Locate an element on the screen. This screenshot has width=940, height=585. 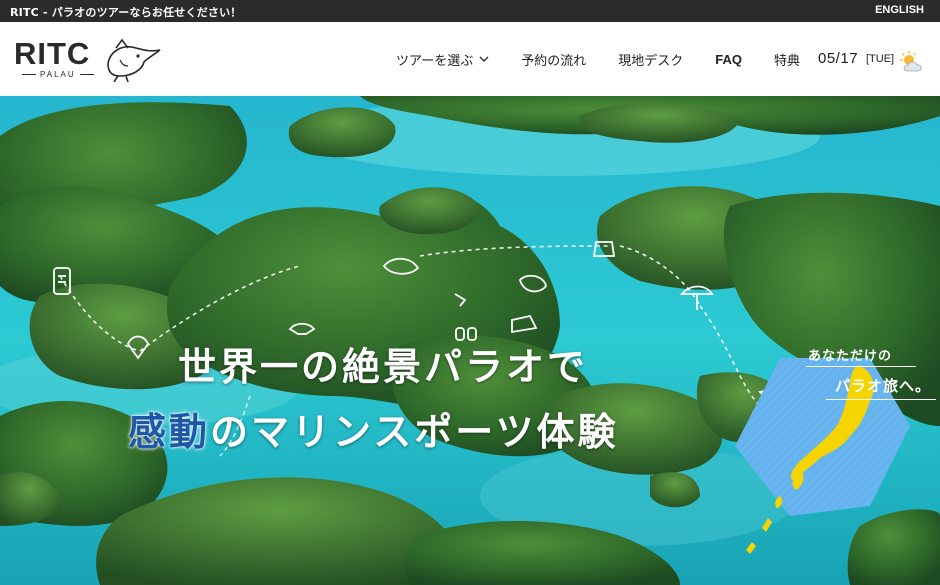
current-date: 05/17 is located at coordinates (838, 58).